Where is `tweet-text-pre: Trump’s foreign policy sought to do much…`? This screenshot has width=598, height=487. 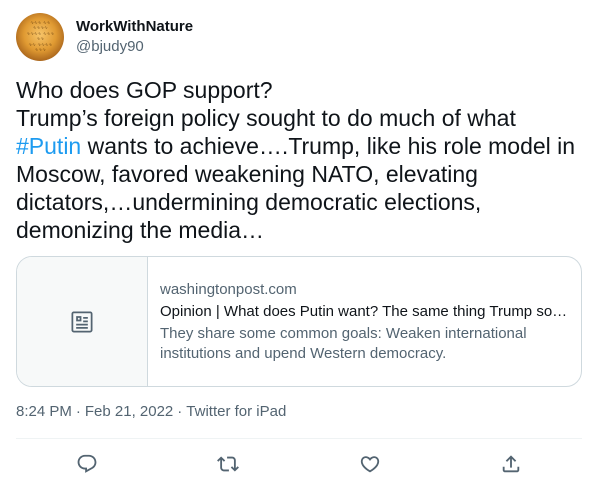 tweet-text-pre: Trump’s foreign policy sought to do much… is located at coordinates (269, 118).